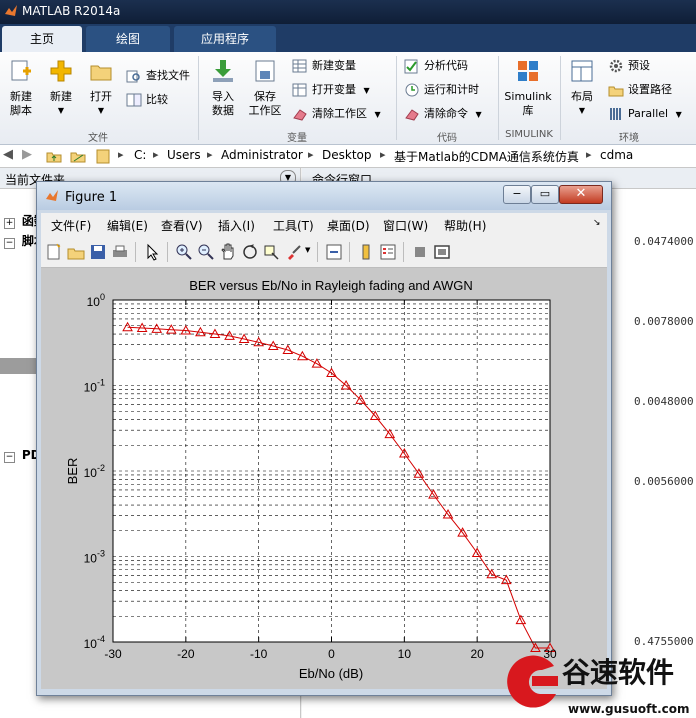 This screenshot has height=718, width=696. Describe the element at coordinates (442, 252) in the screenshot. I see `show-plot-tools-icon` at that location.